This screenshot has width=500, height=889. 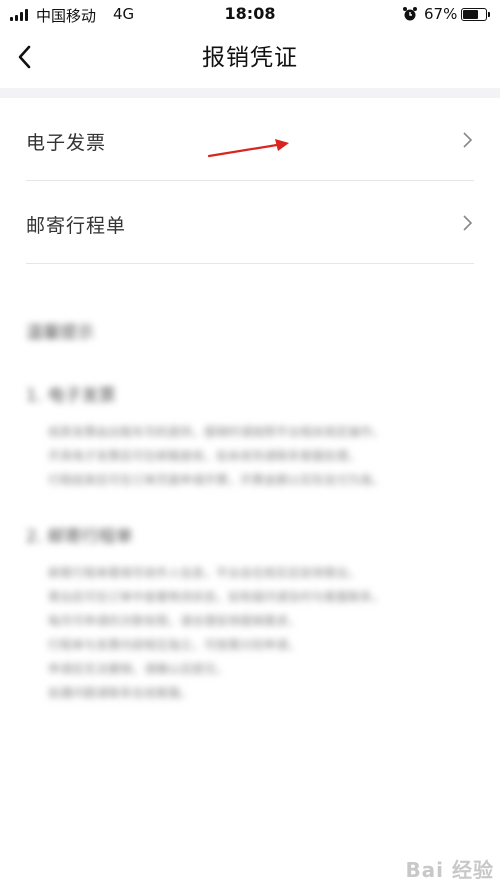 What do you see at coordinates (120, 693) in the screenshot?
I see `help-line: 如遇问题请联系在线客服。` at bounding box center [120, 693].